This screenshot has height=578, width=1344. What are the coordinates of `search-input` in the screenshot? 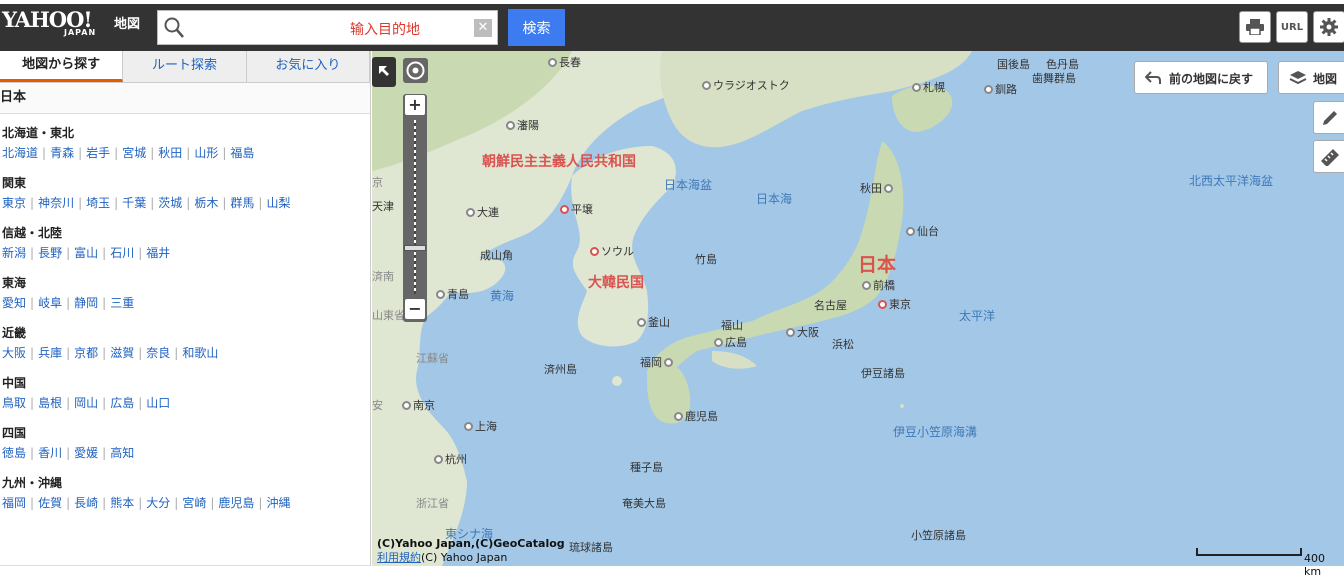 It's located at (328, 27).